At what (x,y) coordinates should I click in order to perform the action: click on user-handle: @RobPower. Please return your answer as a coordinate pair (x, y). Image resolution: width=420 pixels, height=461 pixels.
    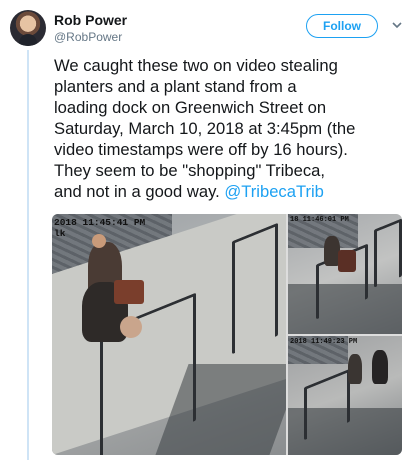
    Looking at the image, I should click on (88, 37).